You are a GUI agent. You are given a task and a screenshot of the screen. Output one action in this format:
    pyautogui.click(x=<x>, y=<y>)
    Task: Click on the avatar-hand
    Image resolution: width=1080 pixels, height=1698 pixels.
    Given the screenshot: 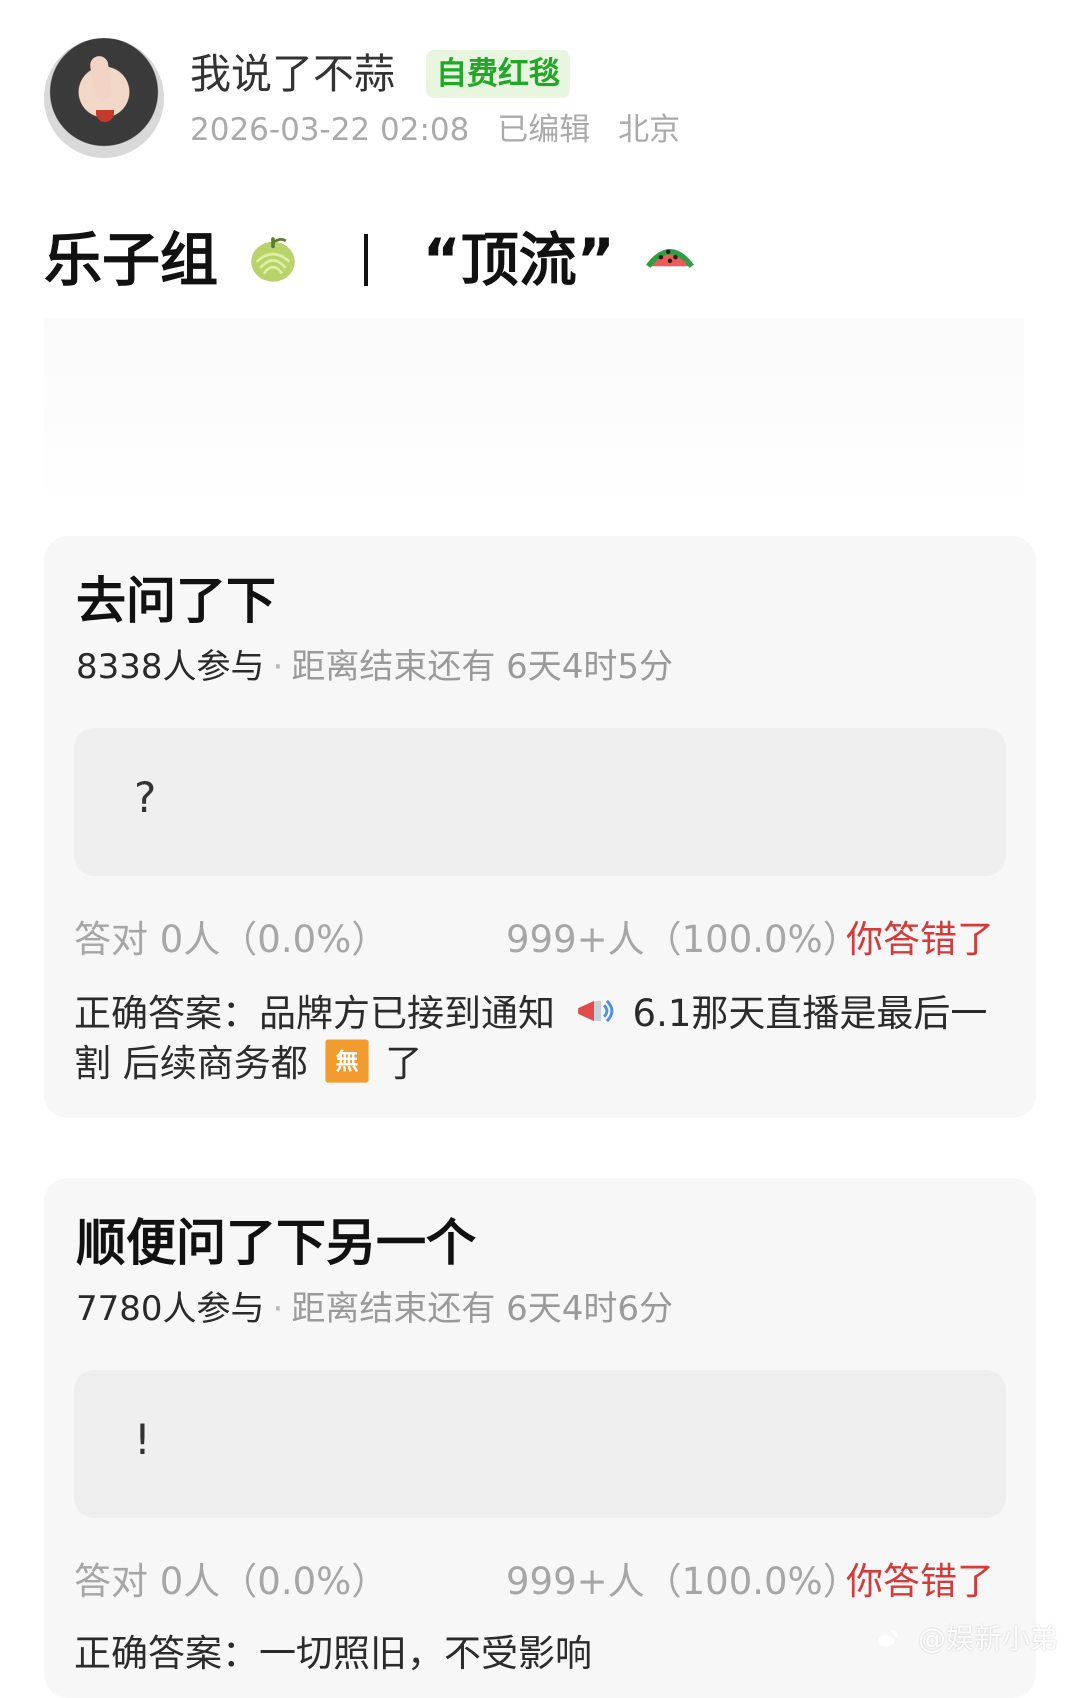 What is the action you would take?
    pyautogui.click(x=101, y=78)
    